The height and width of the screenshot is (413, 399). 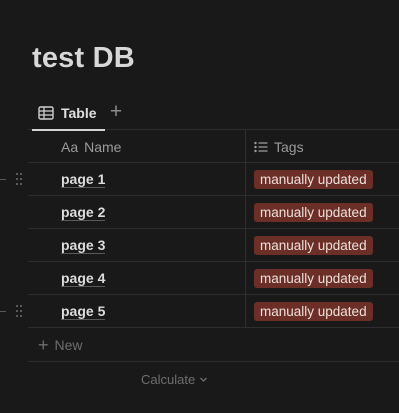 I want to click on table-header-row: Aa Name Tags, so click(x=213, y=146).